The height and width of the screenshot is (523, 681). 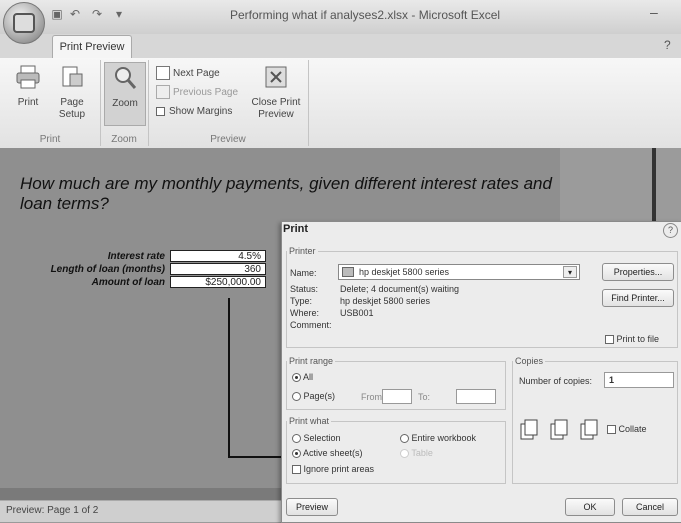 I want to click on where-value: USB001, so click(x=357, y=313).